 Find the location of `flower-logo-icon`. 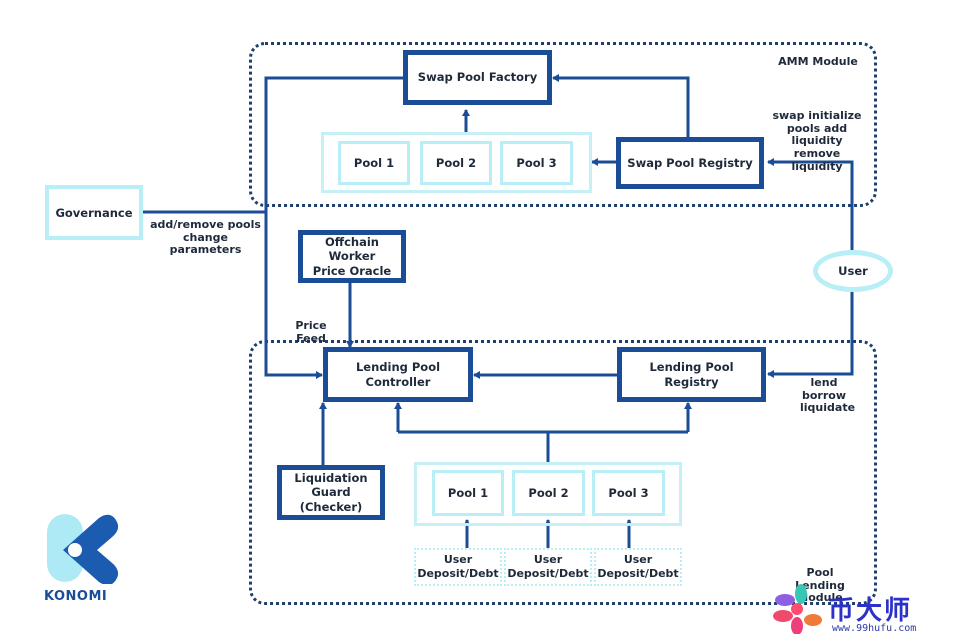

flower-logo-icon is located at coordinates (797, 609).